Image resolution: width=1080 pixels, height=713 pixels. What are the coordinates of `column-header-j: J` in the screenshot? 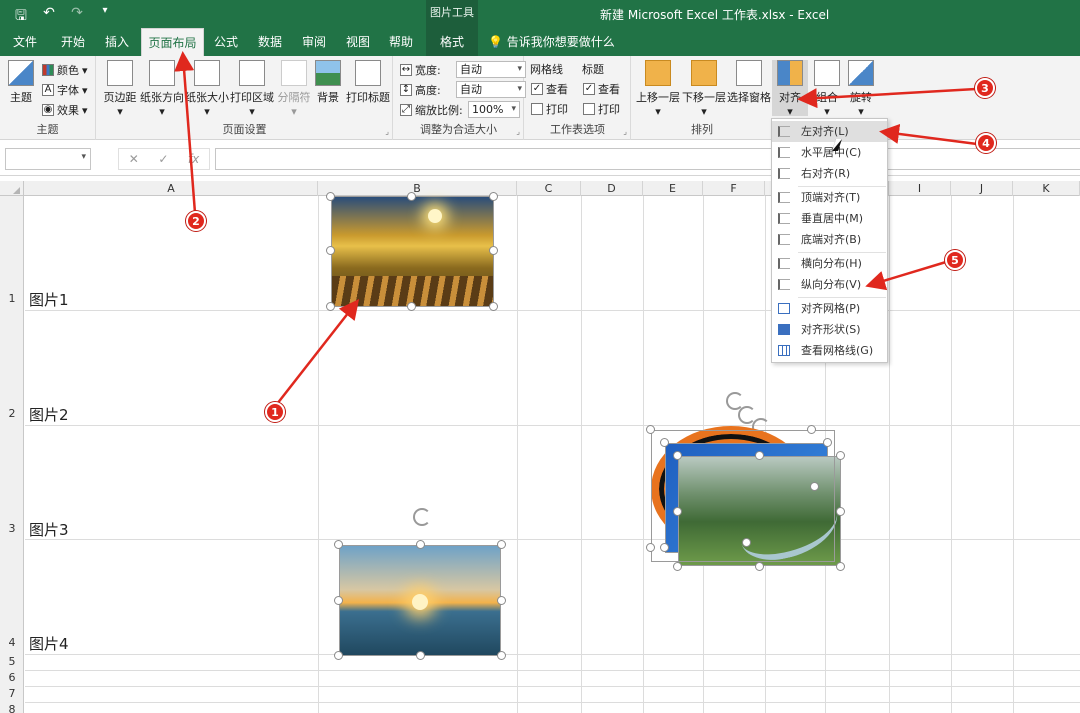 It's located at (982, 188).